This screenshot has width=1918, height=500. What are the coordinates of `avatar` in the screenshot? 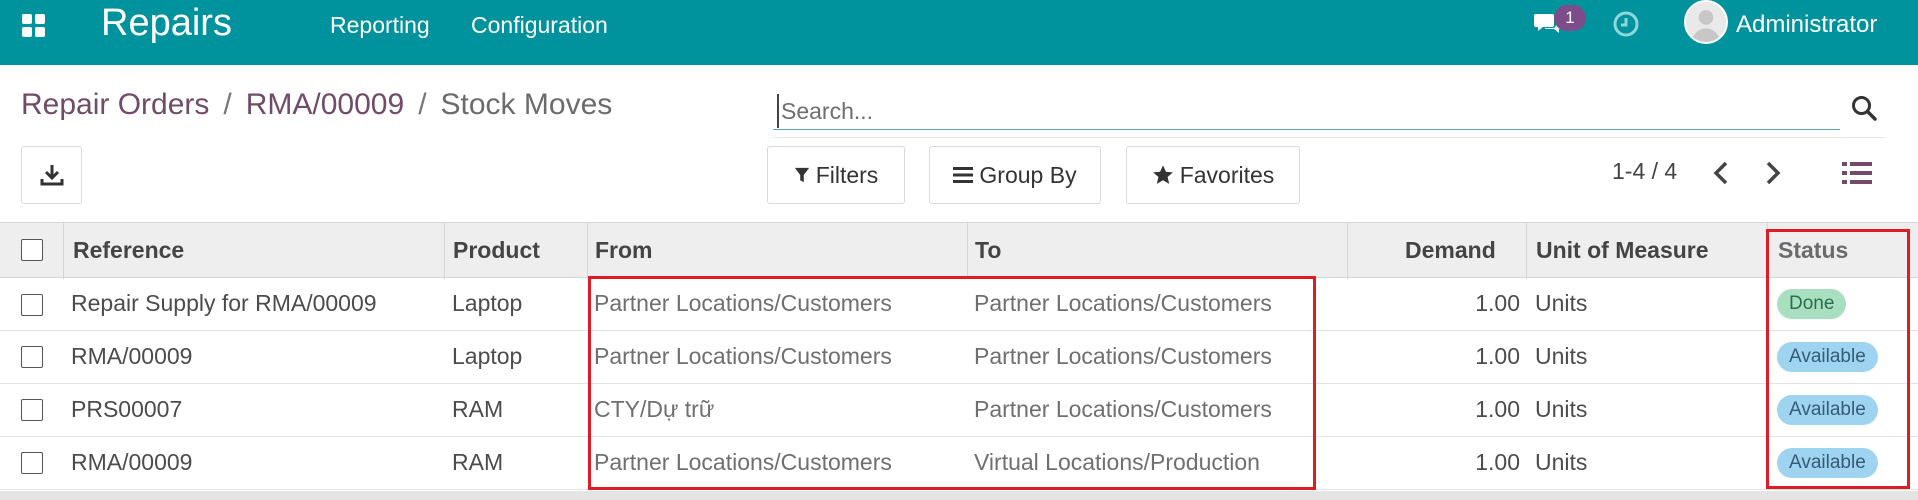 It's located at (1706, 22).